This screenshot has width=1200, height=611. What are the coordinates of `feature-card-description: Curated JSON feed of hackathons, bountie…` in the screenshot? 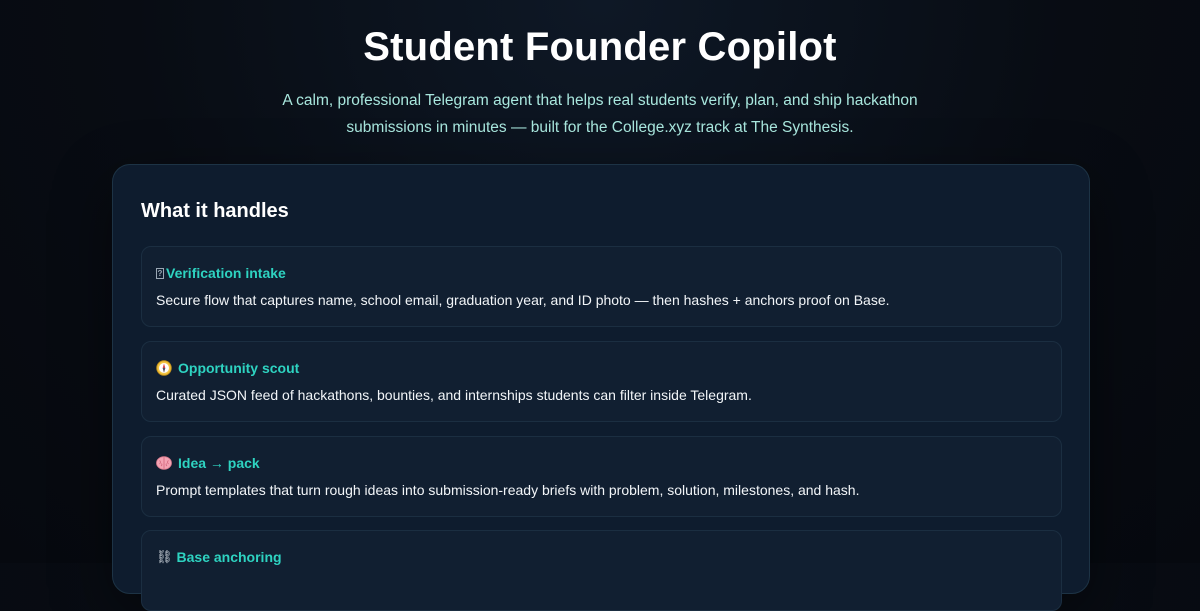 It's located at (454, 395).